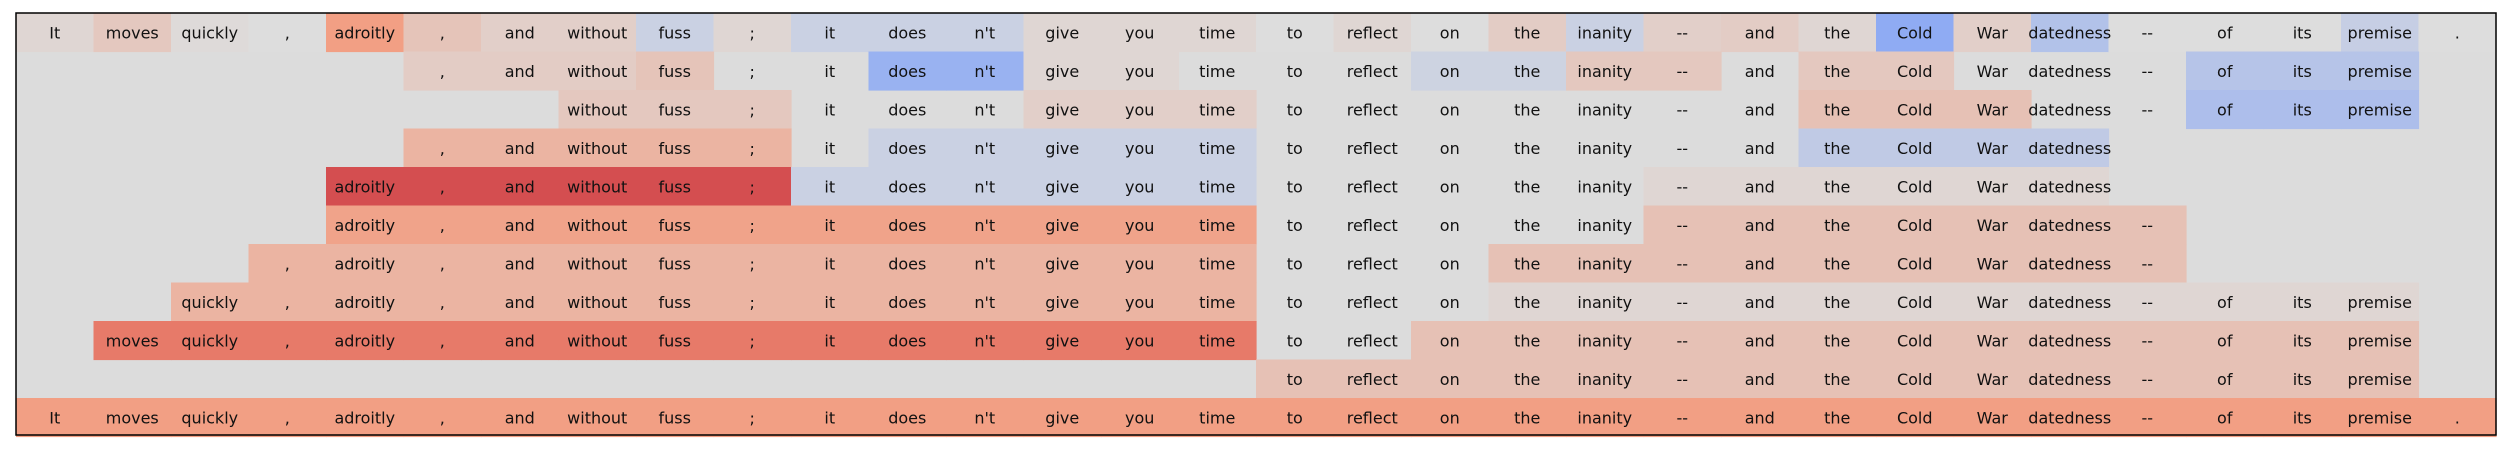  Describe the element at coordinates (2457, 417) in the screenshot. I see `token-label: .` at that location.